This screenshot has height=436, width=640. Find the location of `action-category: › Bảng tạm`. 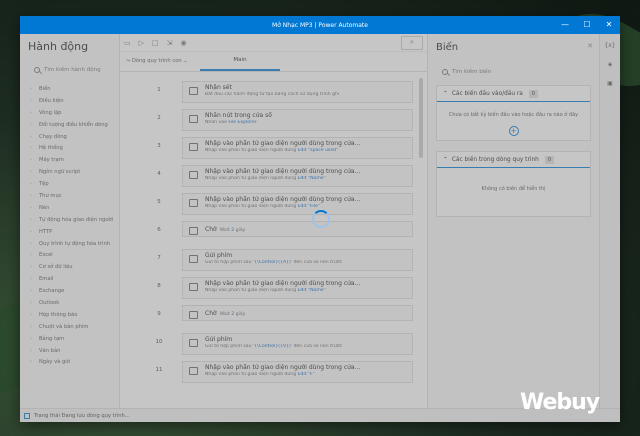

action-category: › Bảng tạm is located at coordinates (69, 339).